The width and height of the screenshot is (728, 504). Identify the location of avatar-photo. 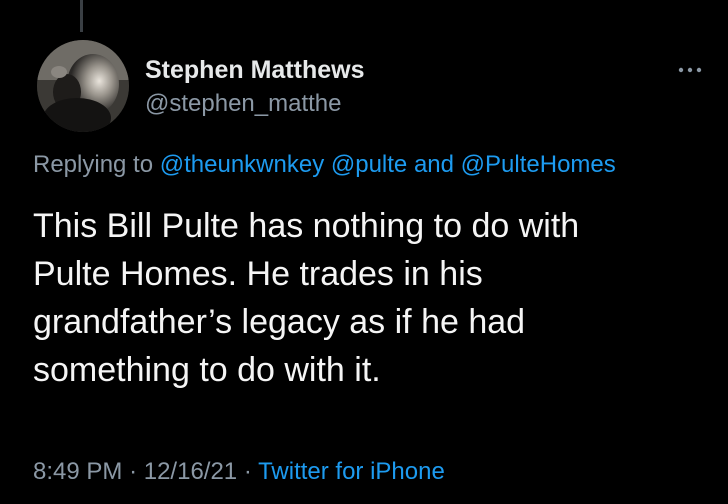
(83, 86).